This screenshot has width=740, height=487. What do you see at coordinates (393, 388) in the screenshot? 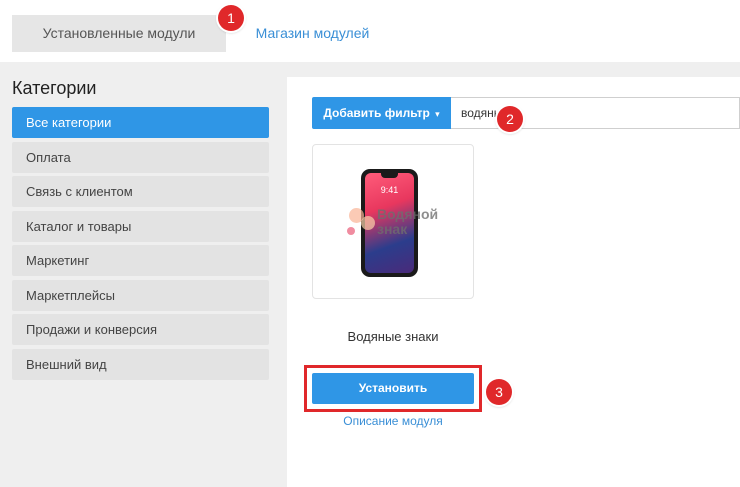
I see `install-button: Установить` at bounding box center [393, 388].